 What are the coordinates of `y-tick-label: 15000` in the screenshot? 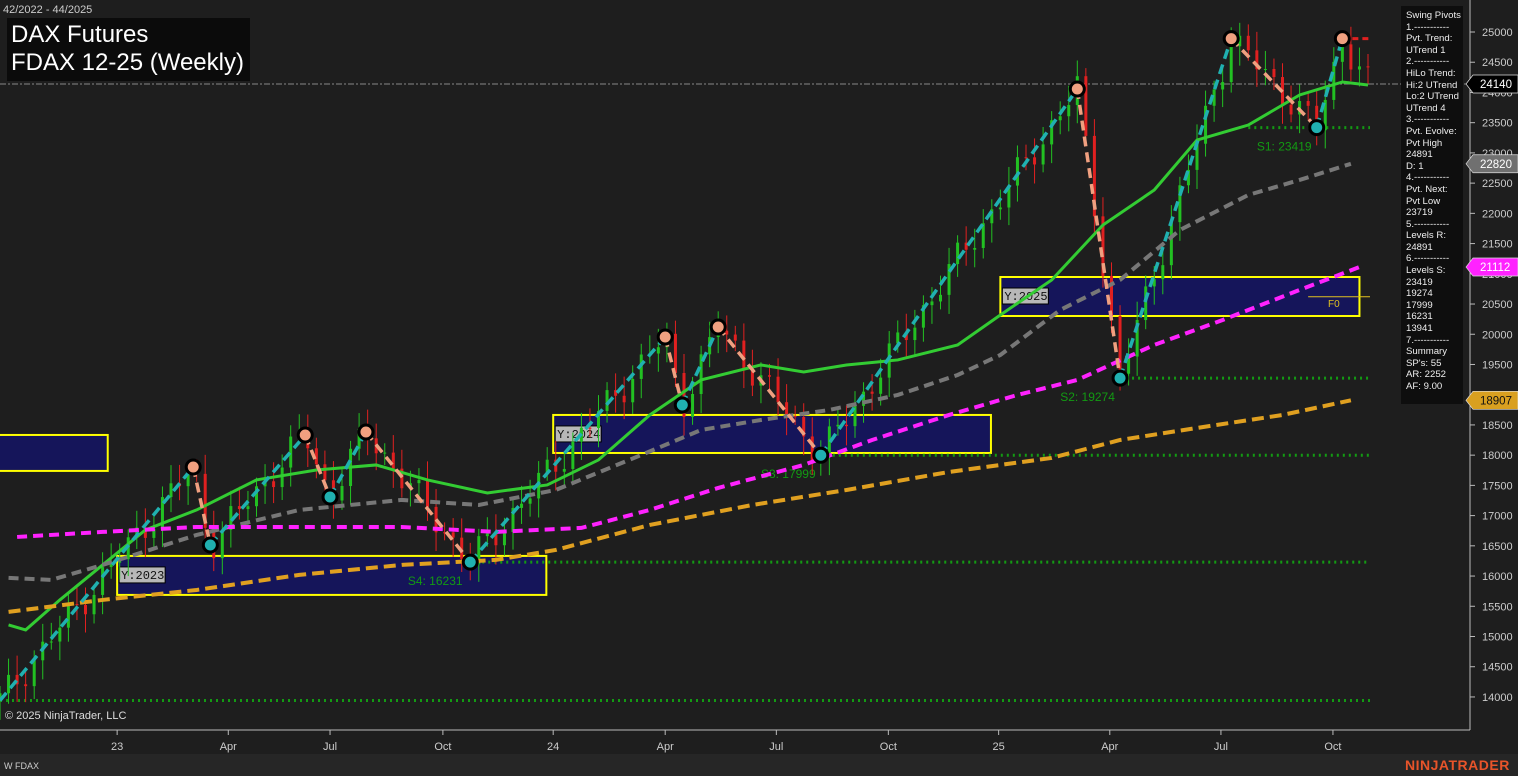 It's located at (1497, 638).